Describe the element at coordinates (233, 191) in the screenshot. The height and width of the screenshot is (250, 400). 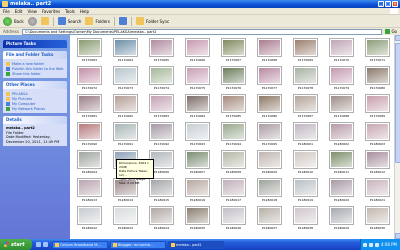
I see `file-thumbnail: P1180017` at that location.